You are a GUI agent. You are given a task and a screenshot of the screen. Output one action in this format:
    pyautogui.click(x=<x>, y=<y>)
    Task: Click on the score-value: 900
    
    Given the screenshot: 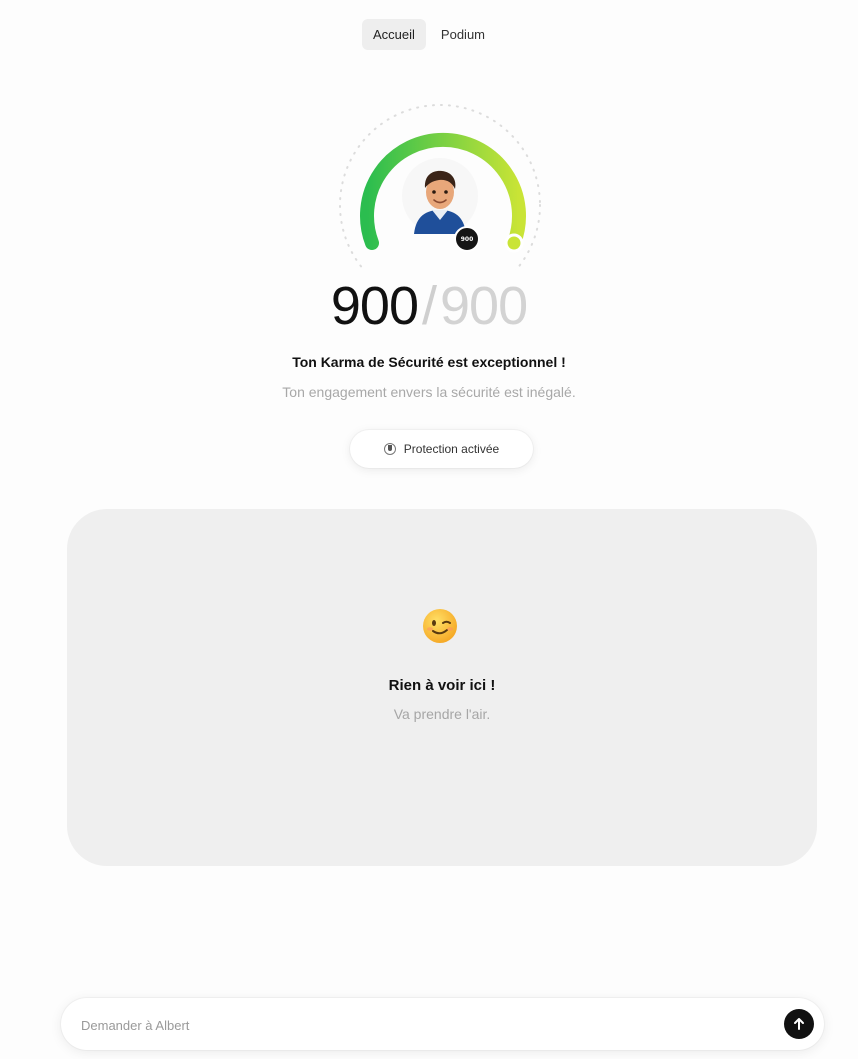 What is the action you would take?
    pyautogui.click(x=374, y=306)
    